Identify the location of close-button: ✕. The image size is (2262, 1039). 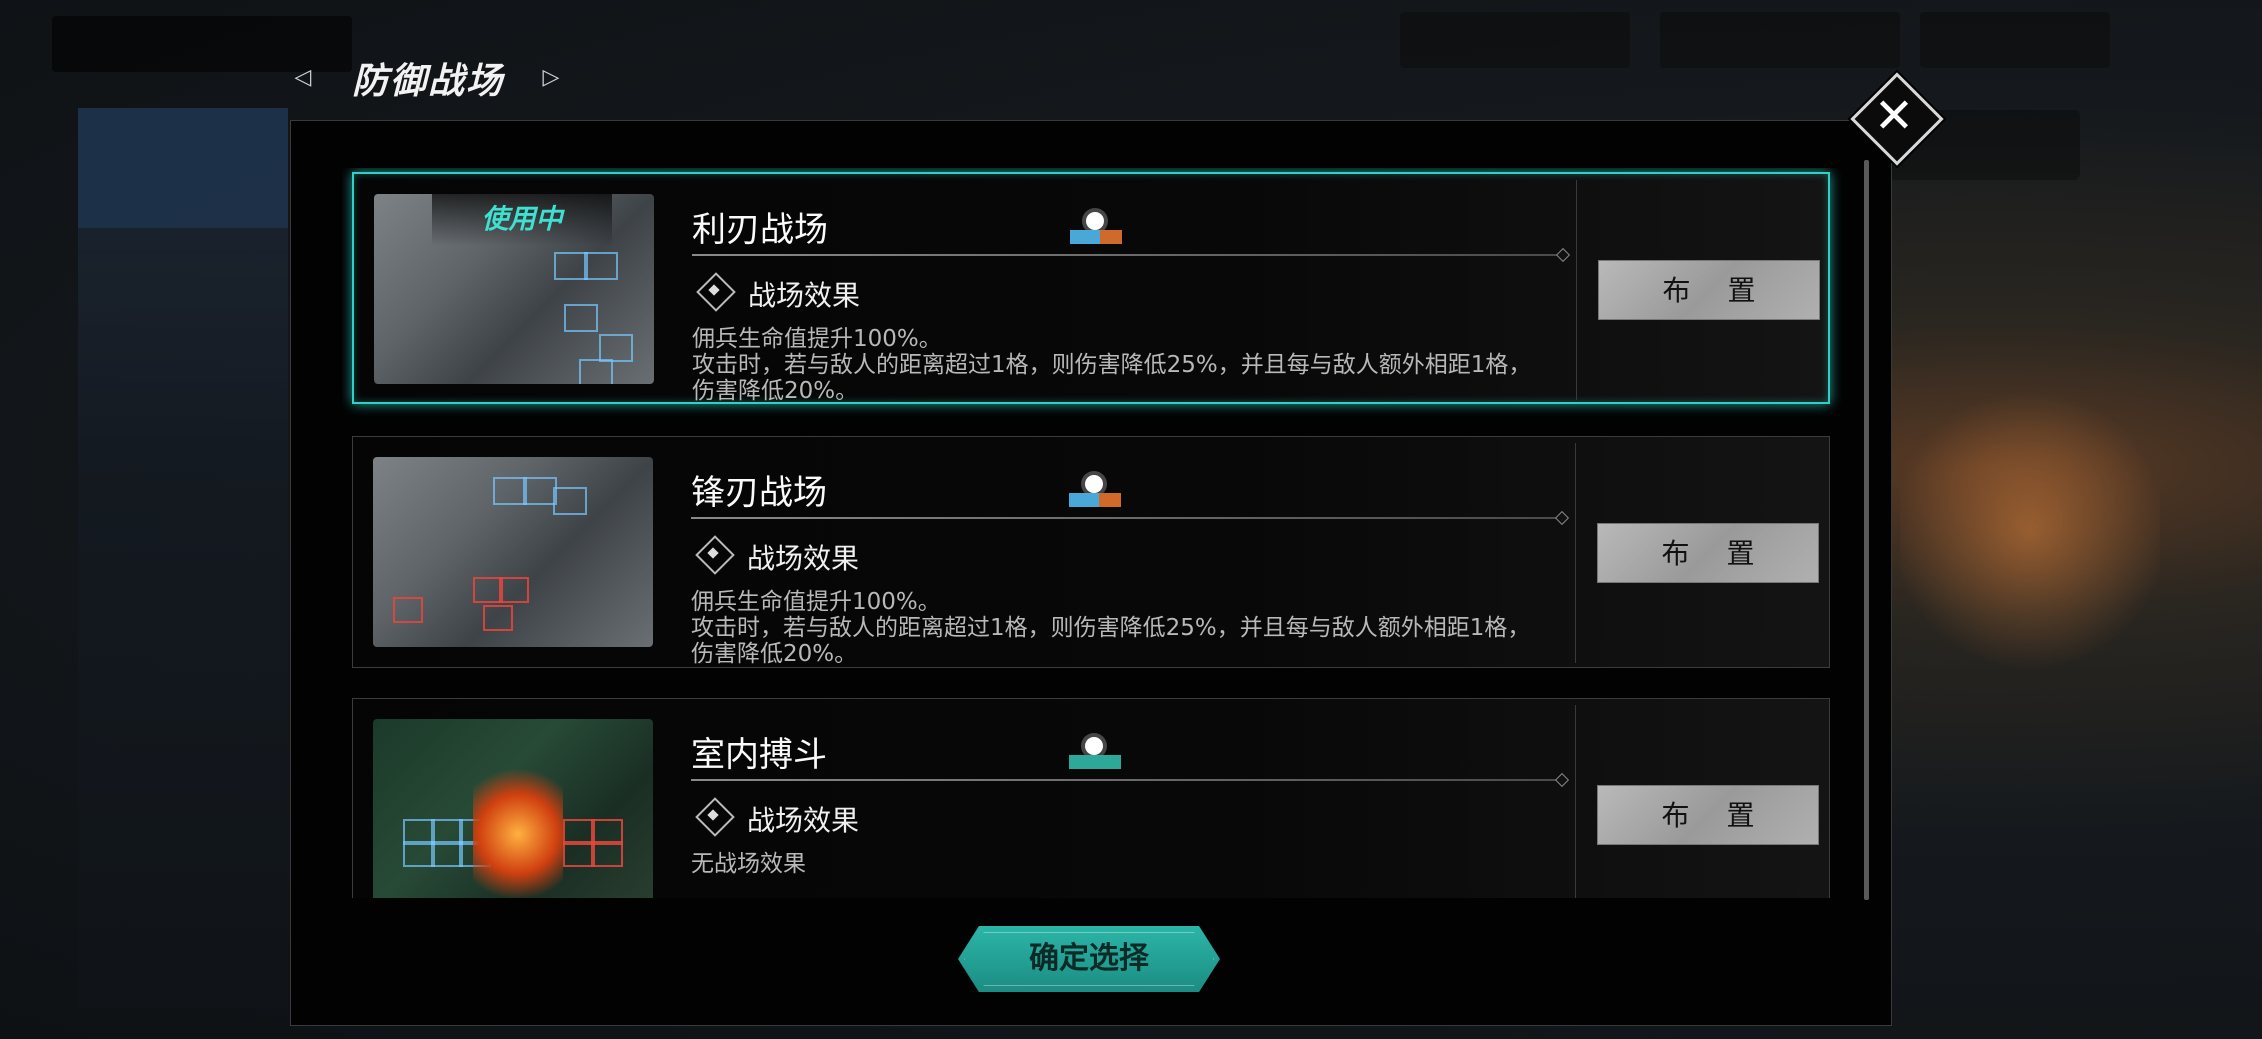
(1897, 119).